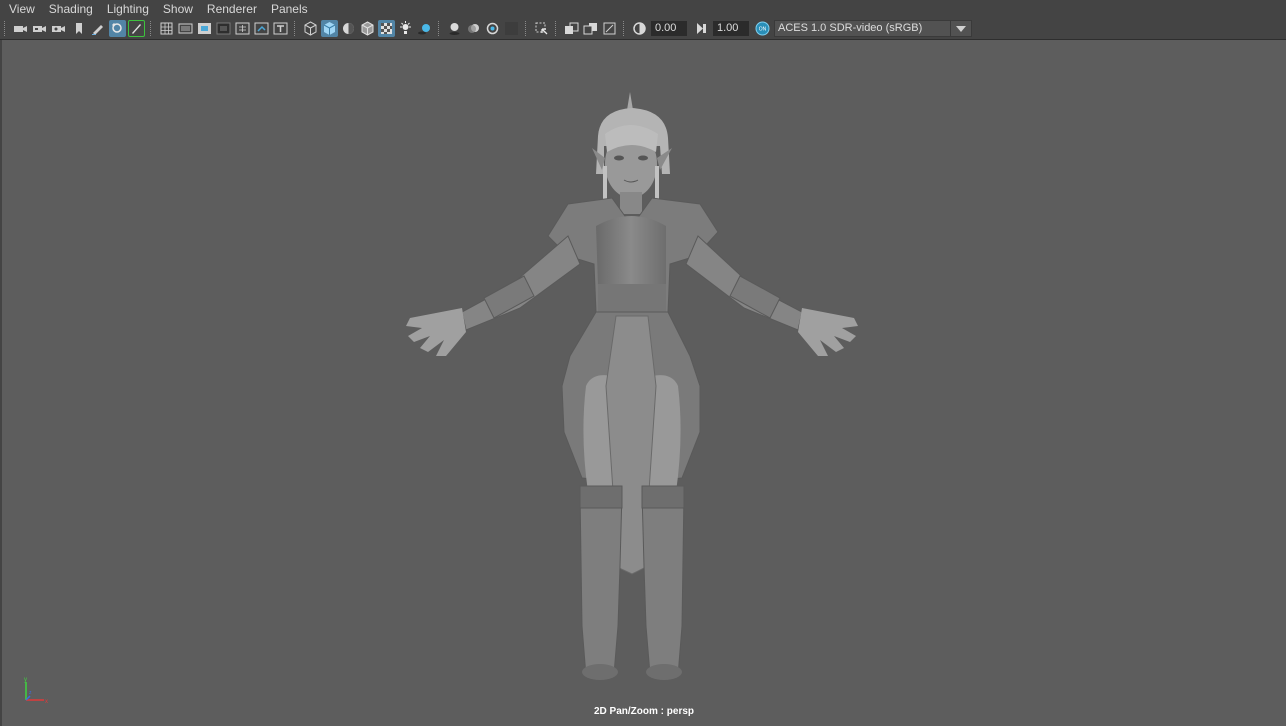 This screenshot has width=1286, height=726. I want to click on safe-action-icon, so click(261, 28).